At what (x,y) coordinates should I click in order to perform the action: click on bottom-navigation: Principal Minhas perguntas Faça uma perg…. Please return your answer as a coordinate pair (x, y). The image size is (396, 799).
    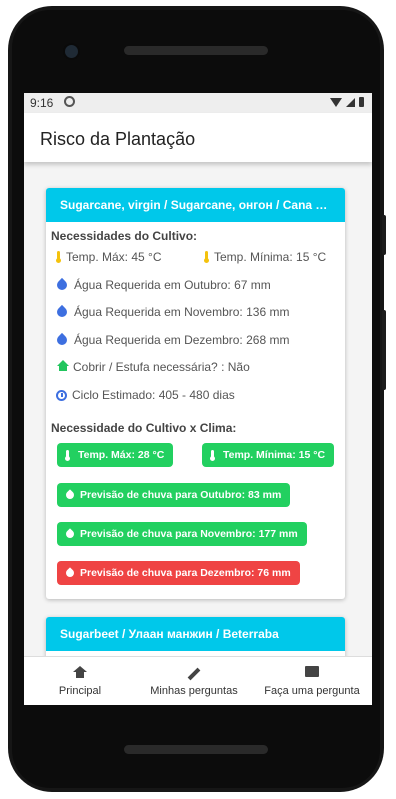
    Looking at the image, I should click on (198, 680).